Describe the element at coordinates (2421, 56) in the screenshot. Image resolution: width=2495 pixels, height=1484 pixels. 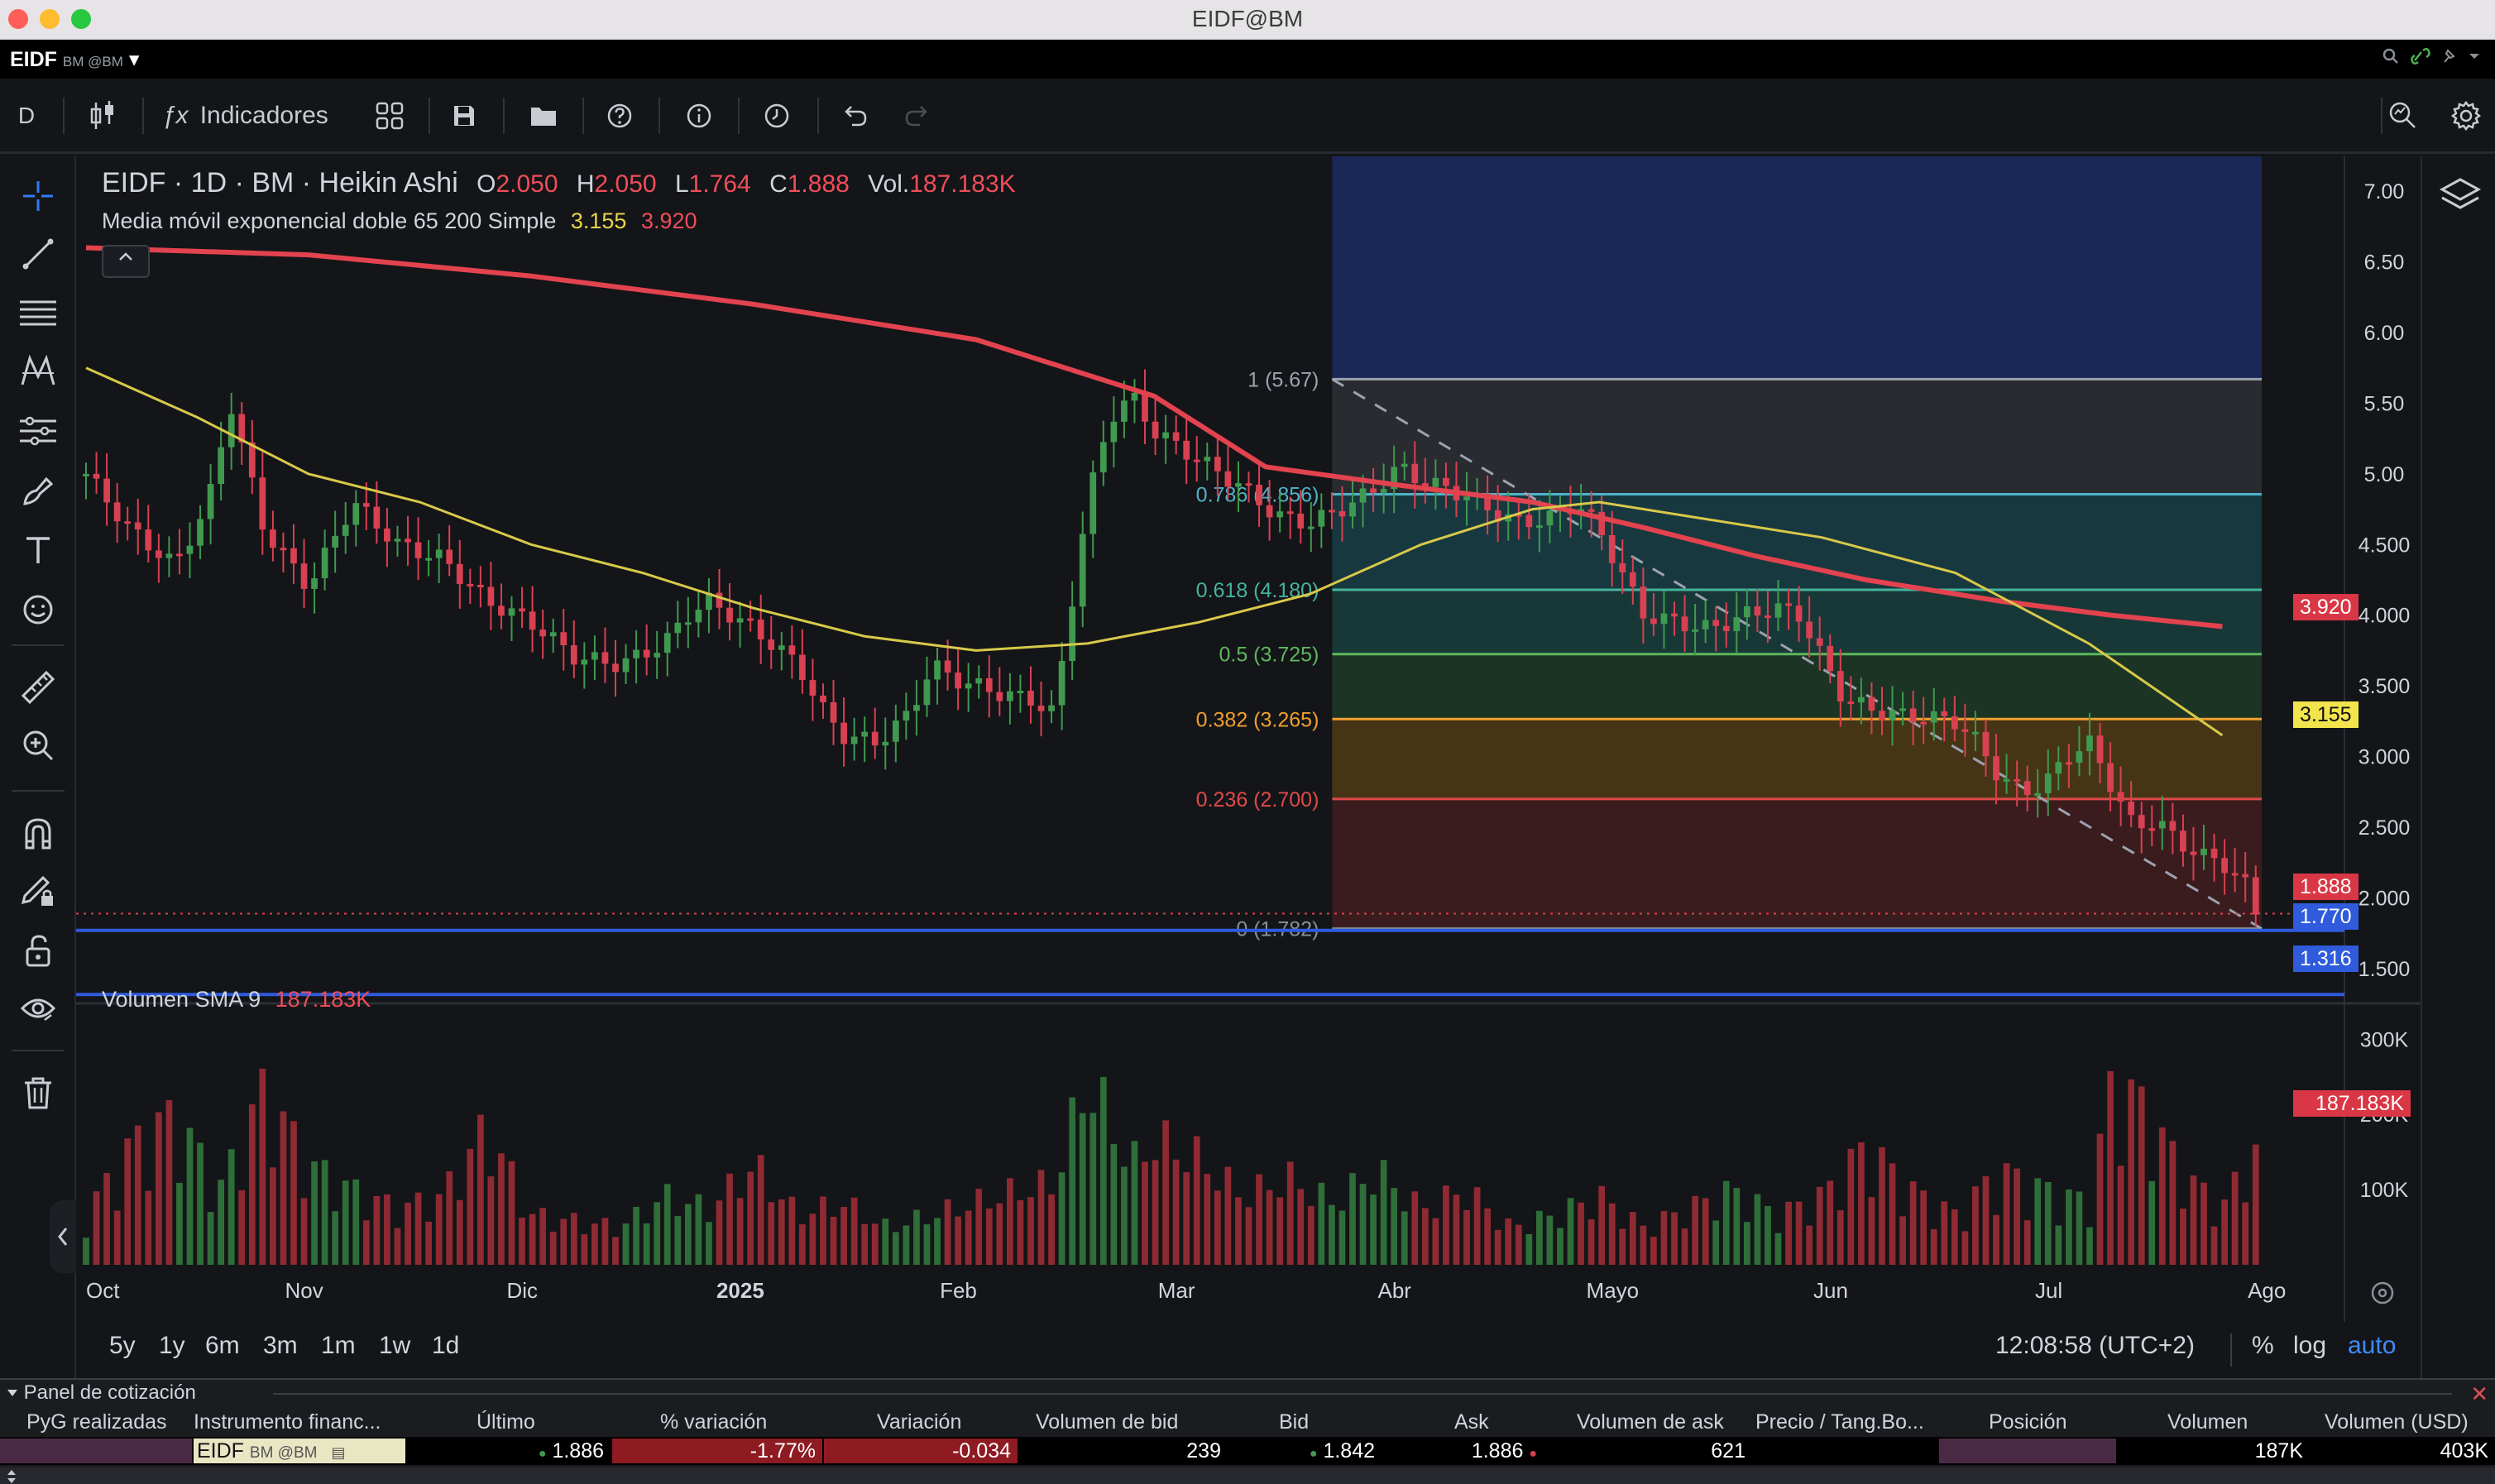
I see `link-icon` at that location.